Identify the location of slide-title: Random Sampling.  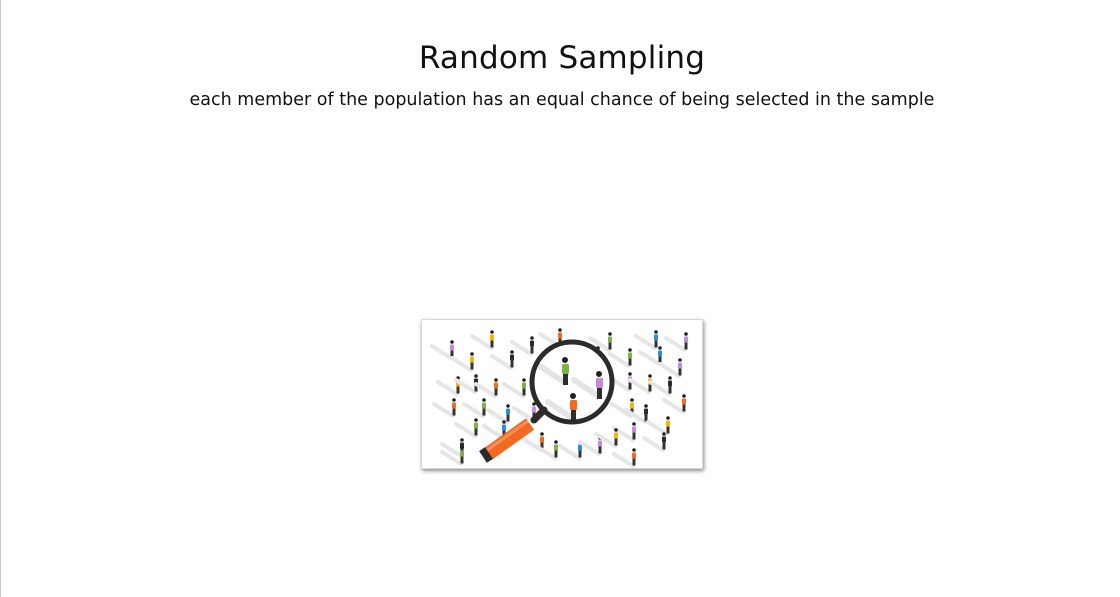
(562, 58).